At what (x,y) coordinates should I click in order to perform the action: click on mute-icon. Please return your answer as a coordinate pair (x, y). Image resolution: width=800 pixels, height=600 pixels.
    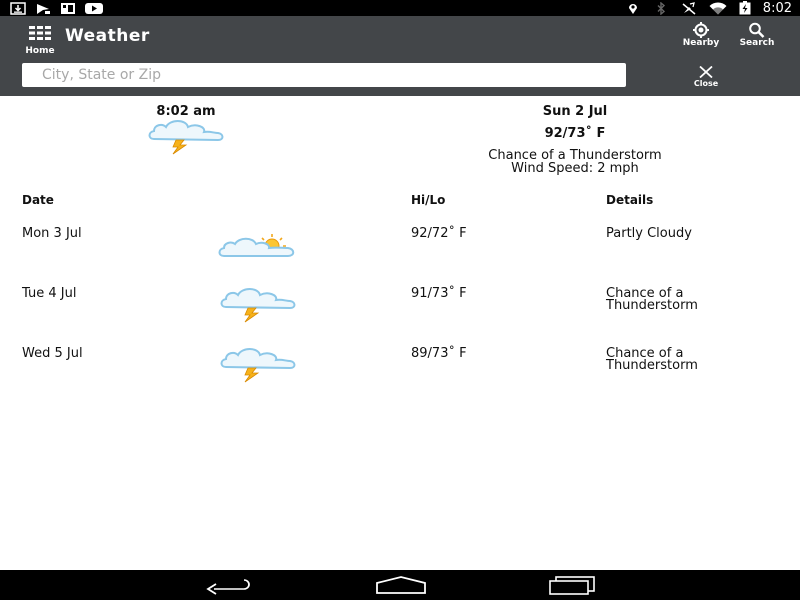
    Looking at the image, I should click on (689, 8).